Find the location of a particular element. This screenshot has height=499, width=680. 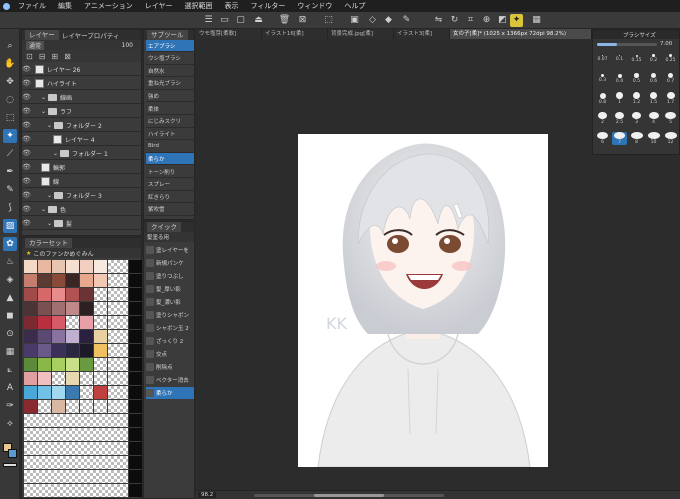

airbrush-icon: ▨ is located at coordinates (10, 226).